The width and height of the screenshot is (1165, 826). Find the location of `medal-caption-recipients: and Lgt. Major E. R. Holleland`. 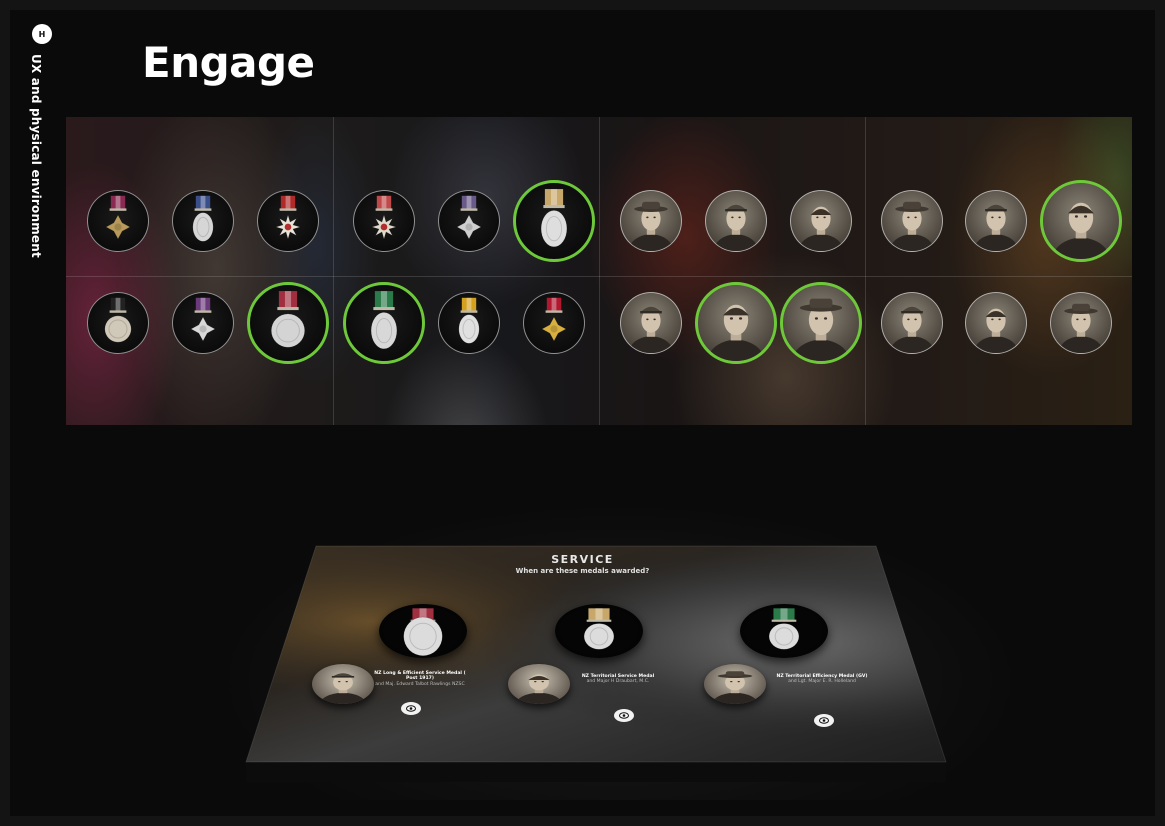

medal-caption-recipients: and Lgt. Major E. R. Holleland is located at coordinates (822, 682).